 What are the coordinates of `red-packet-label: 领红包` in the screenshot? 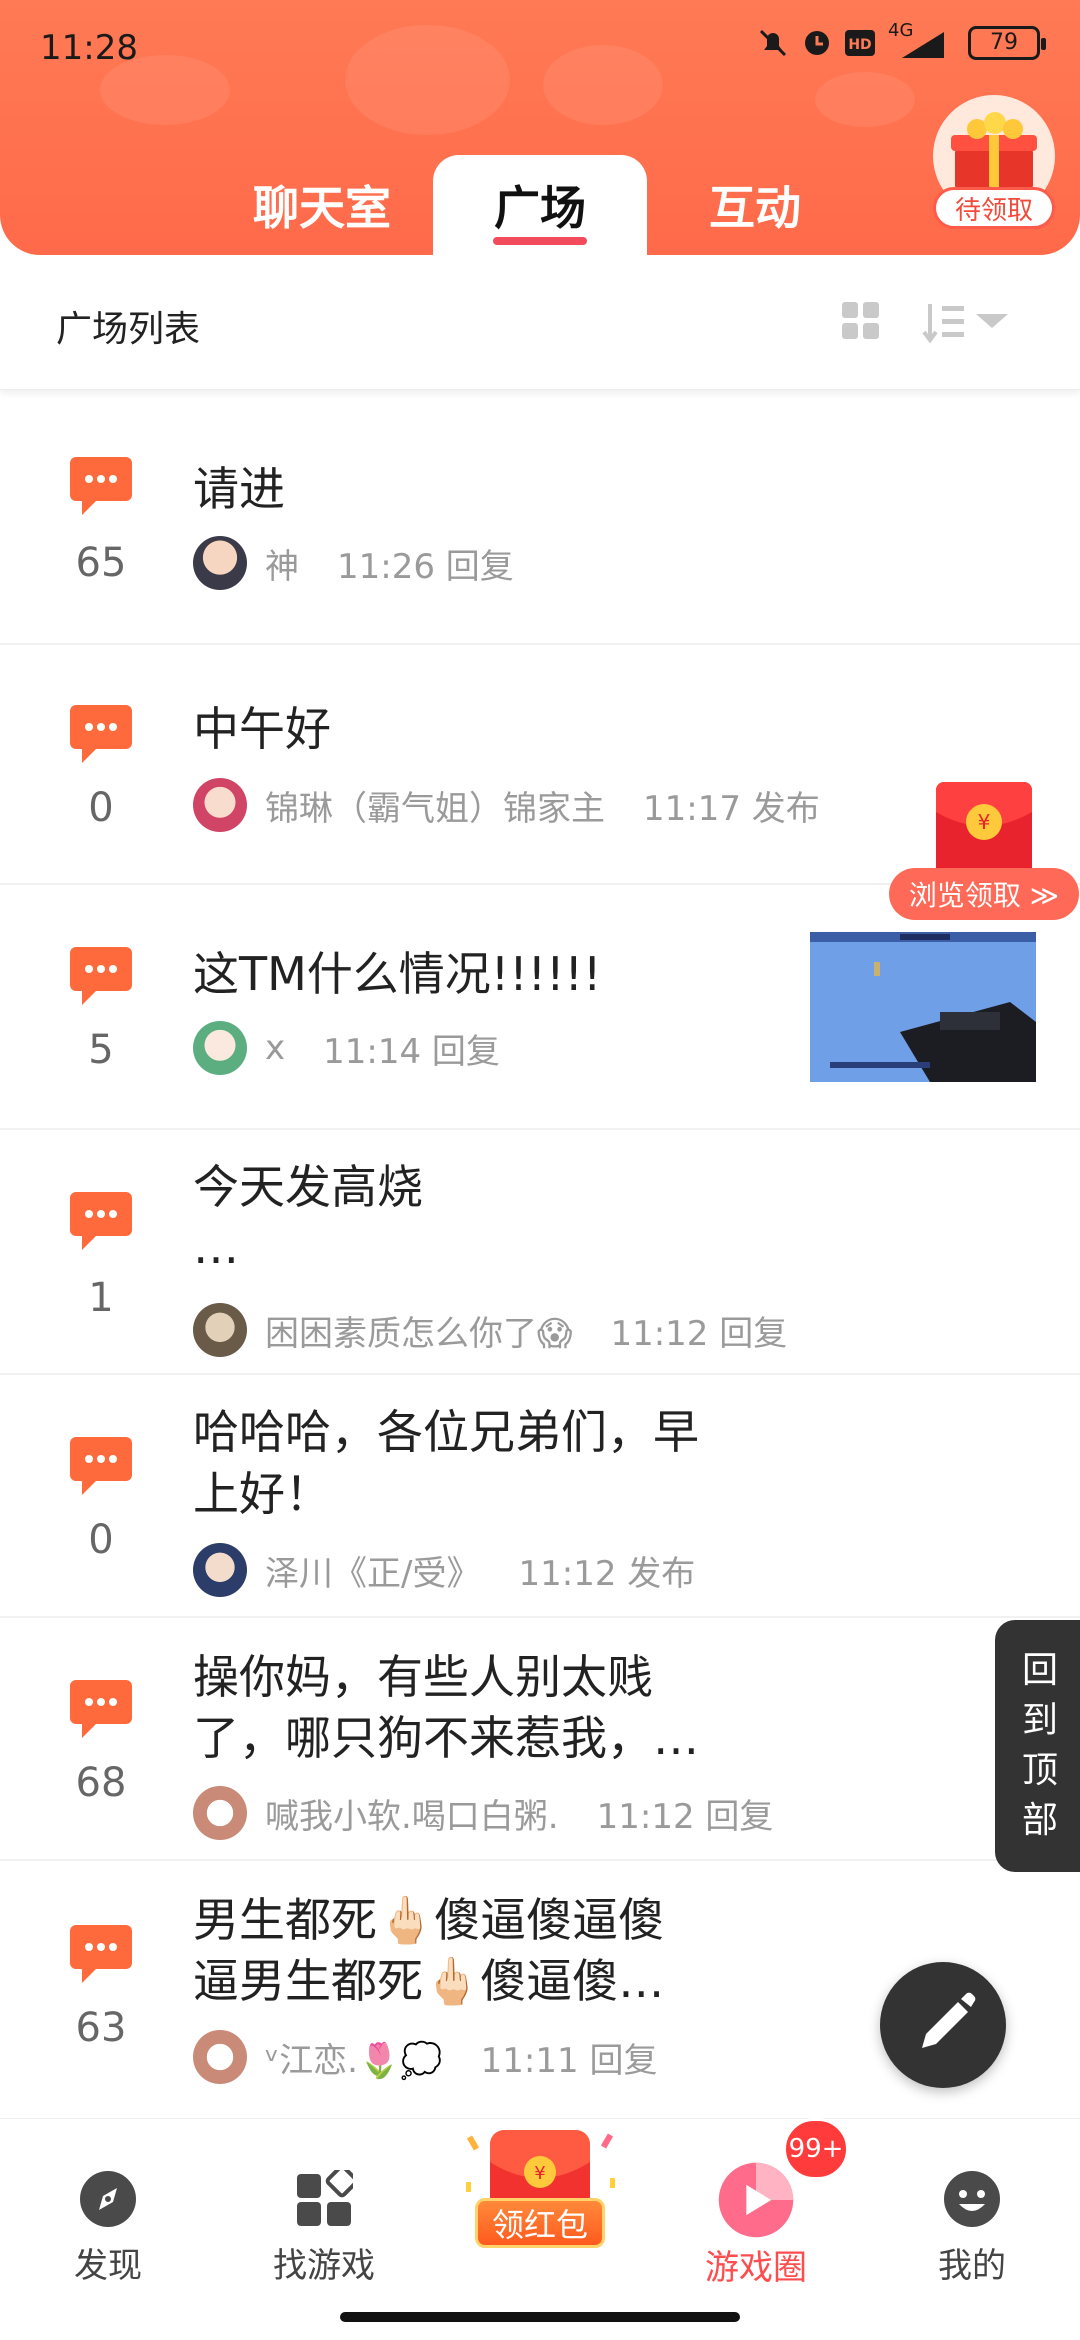 It's located at (540, 2223).